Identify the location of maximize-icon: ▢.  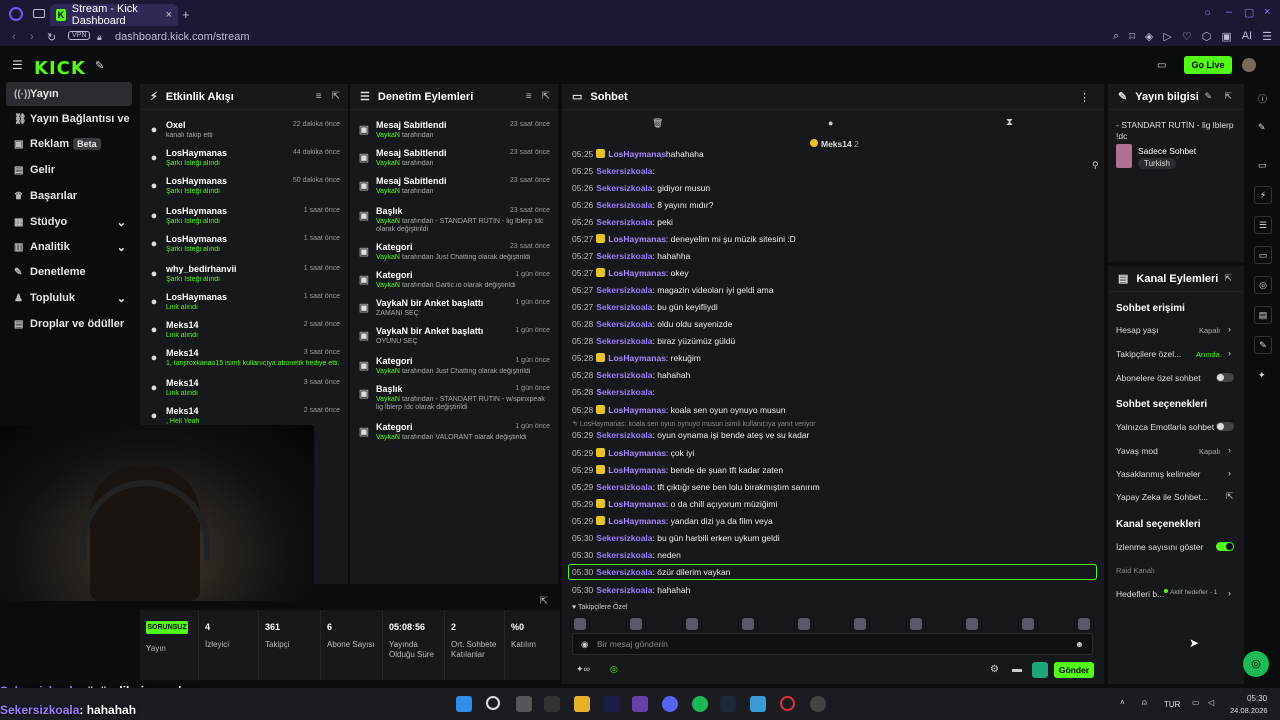
(1249, 12).